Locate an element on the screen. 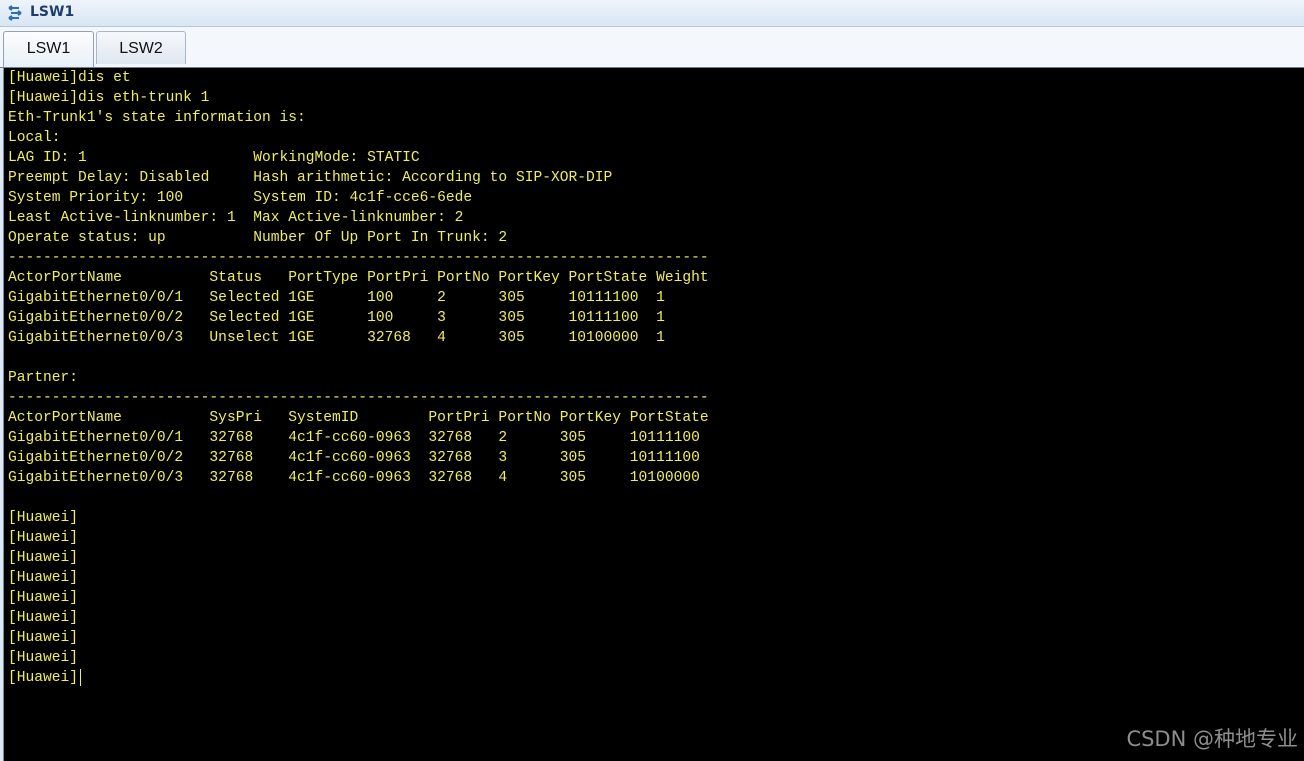 The image size is (1304, 761). terminal-line: Eth-Trunk1's state information is: is located at coordinates (157, 118).